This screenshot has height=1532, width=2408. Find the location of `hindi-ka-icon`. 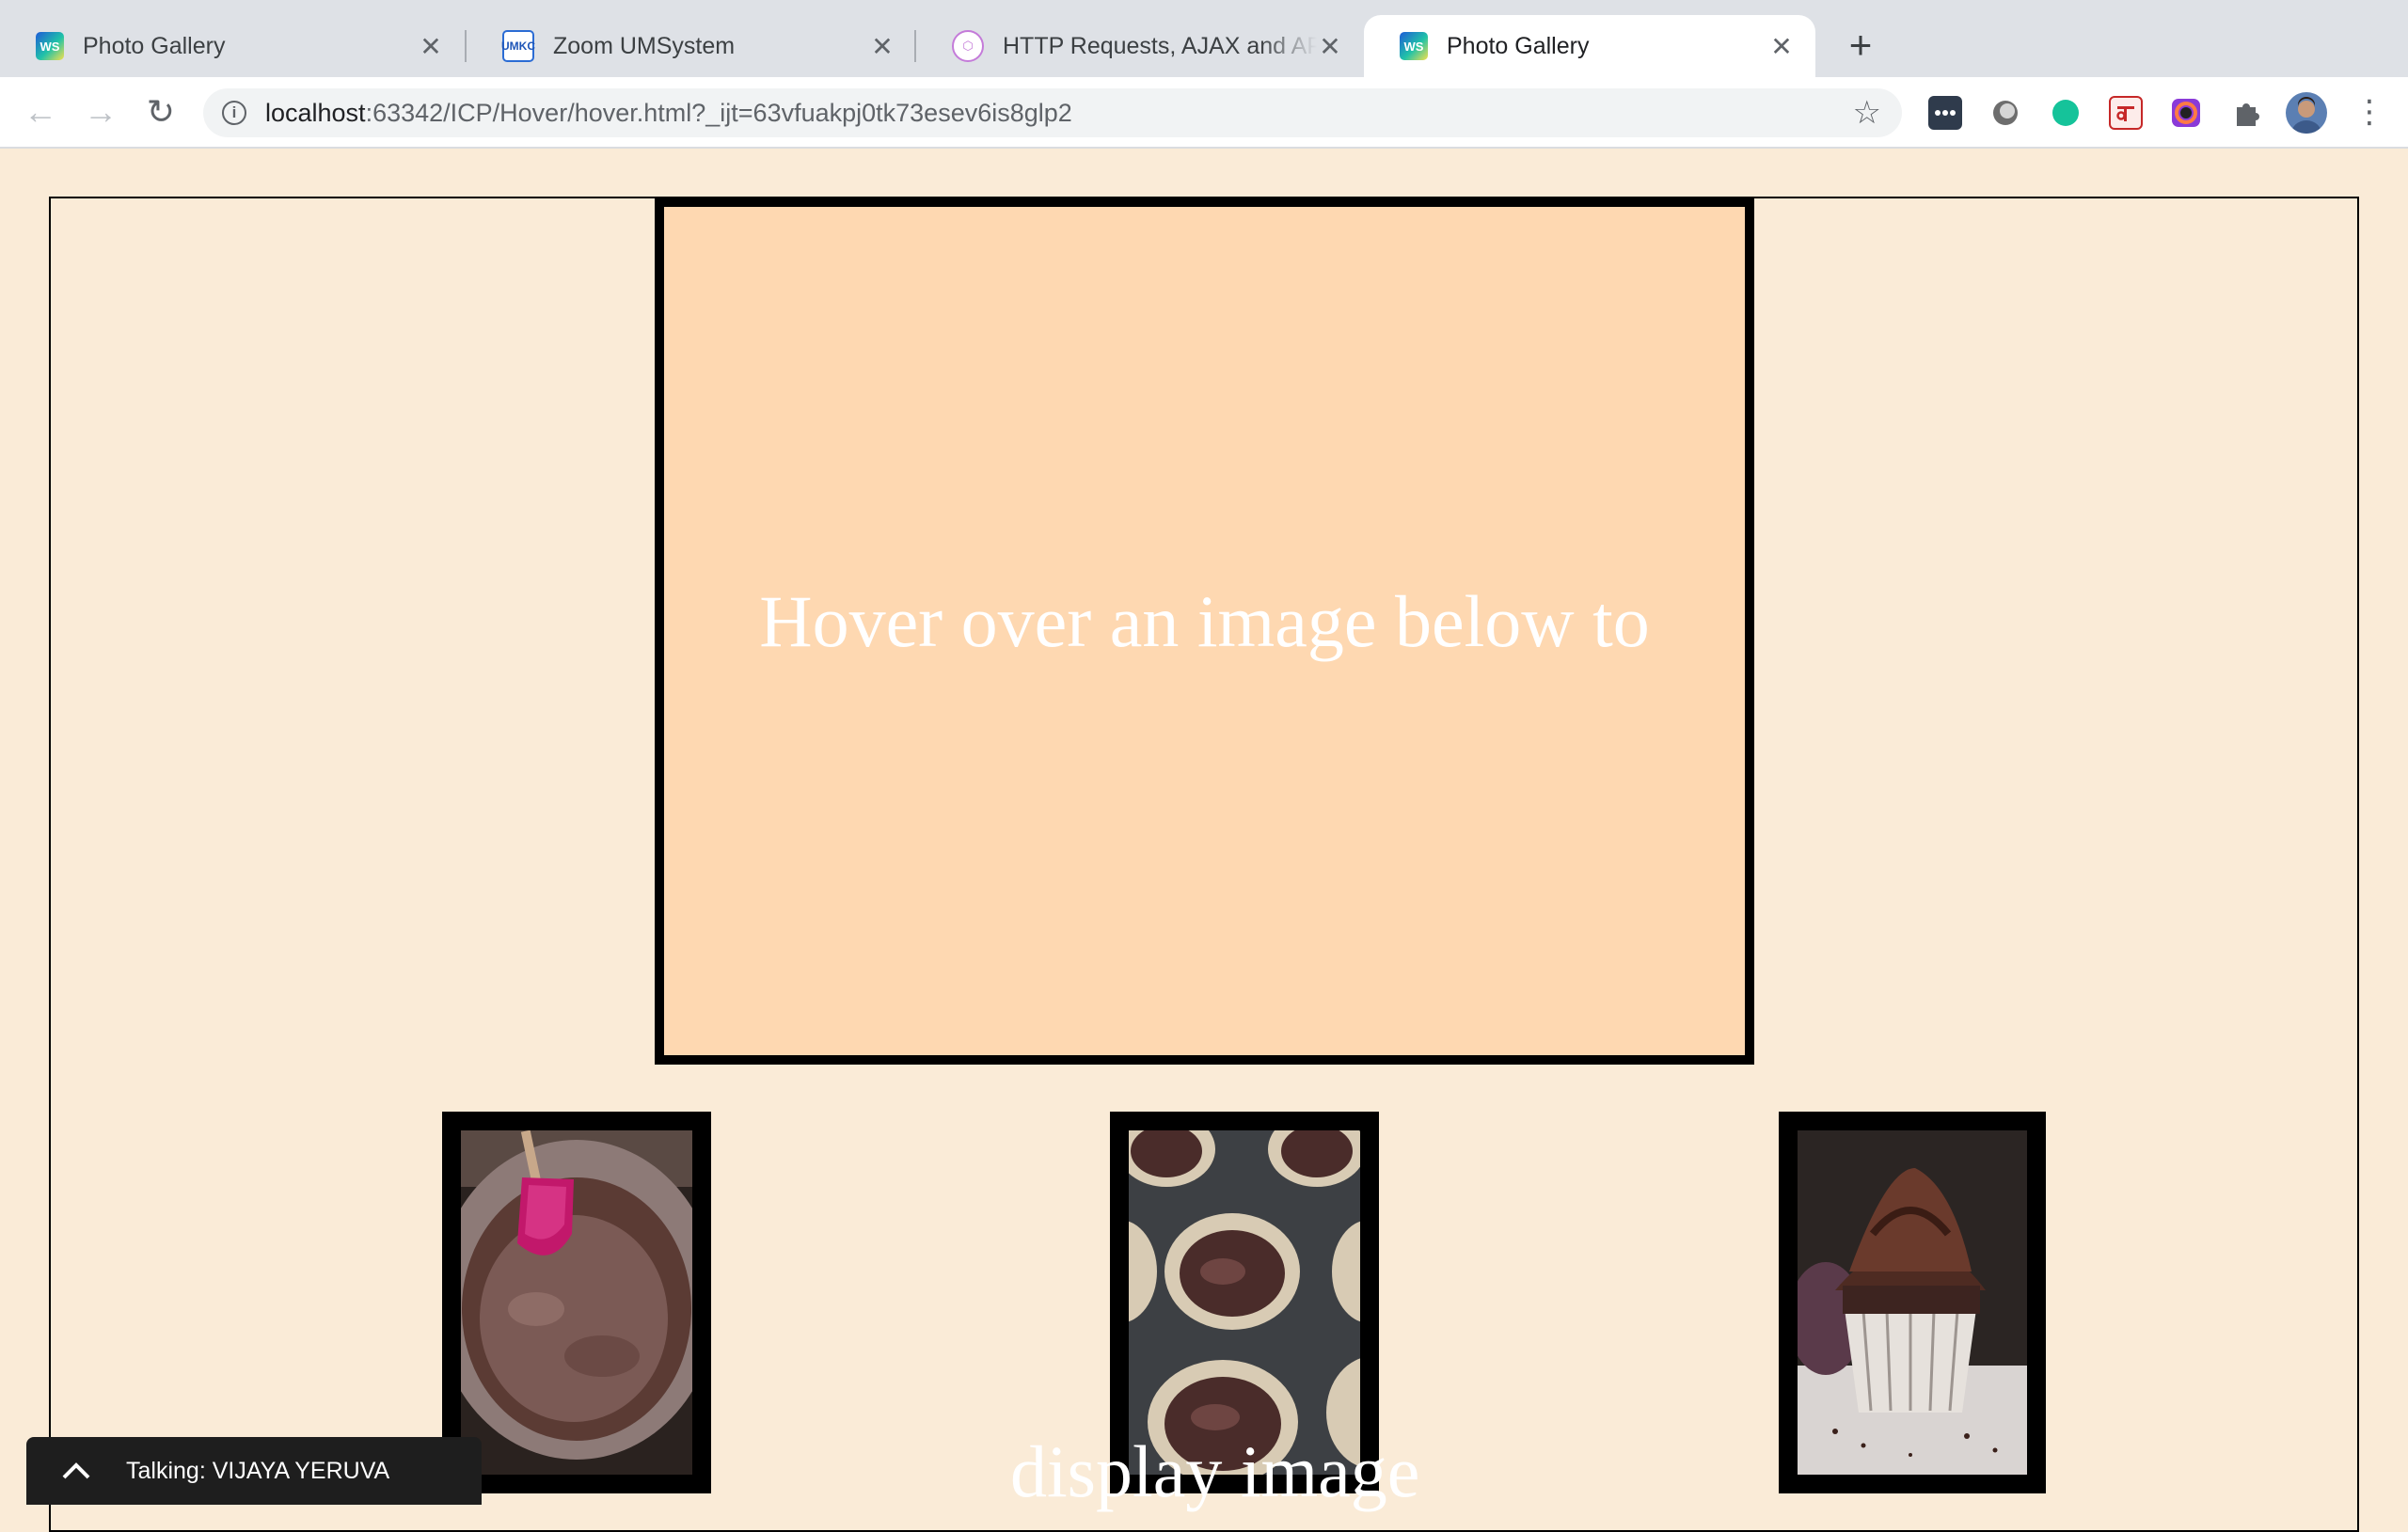

hindi-ka-icon is located at coordinates (2126, 113).